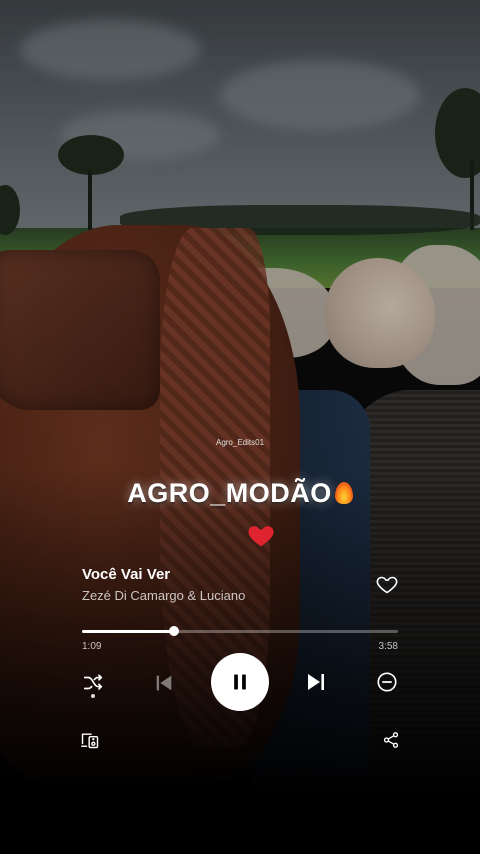 The width and height of the screenshot is (480, 854). I want to click on progress-bar, so click(240, 631).